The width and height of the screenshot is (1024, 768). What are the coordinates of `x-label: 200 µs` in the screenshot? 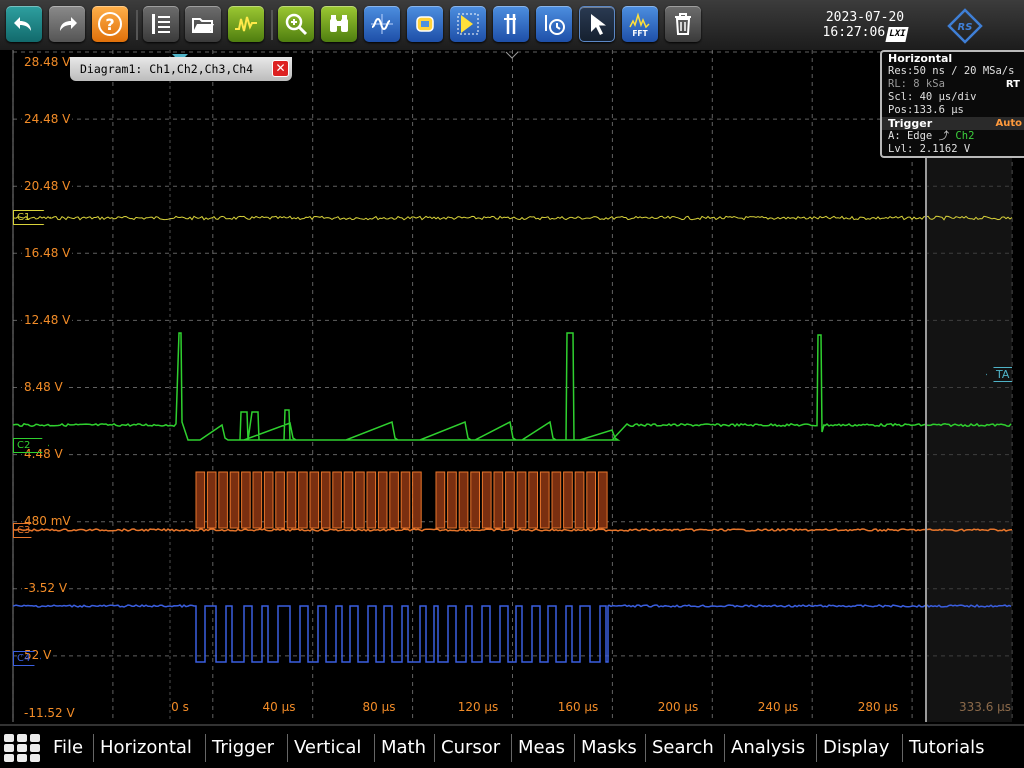 It's located at (678, 707).